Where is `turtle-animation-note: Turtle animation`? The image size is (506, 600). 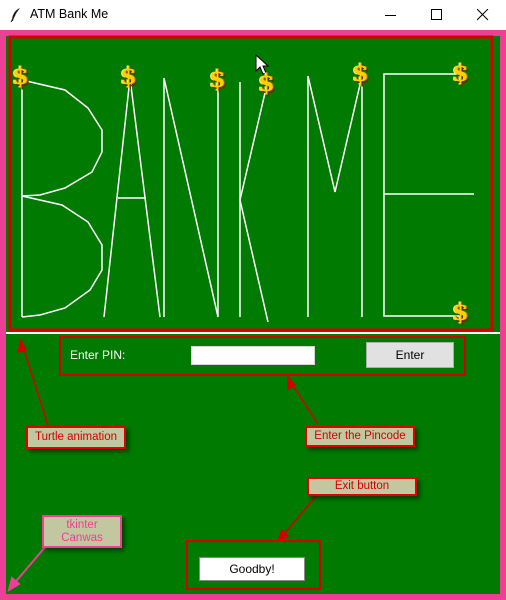
turtle-animation-note: Turtle animation is located at coordinates (76, 437).